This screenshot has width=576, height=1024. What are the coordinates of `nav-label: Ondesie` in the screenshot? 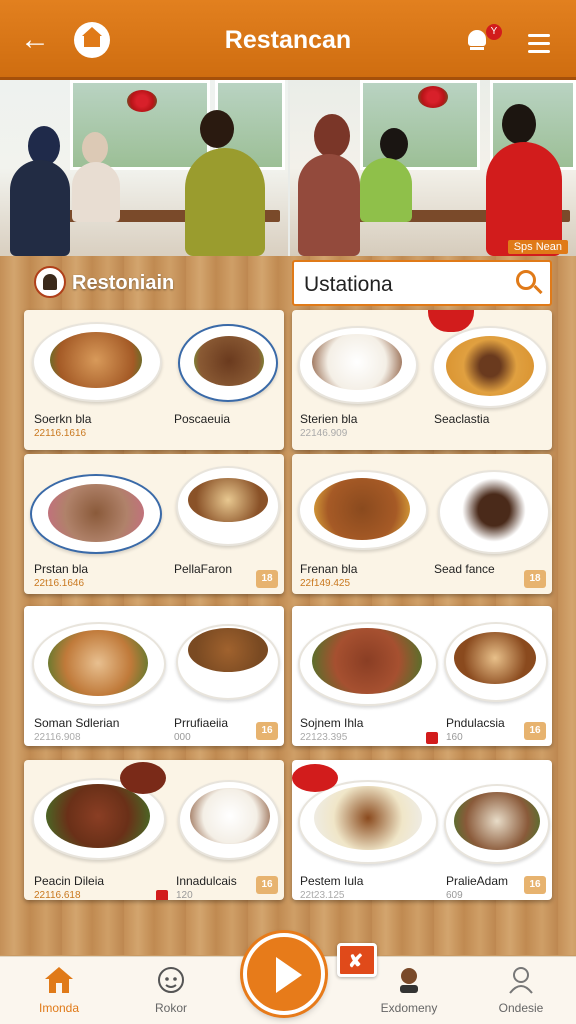 It's located at (521, 1008).